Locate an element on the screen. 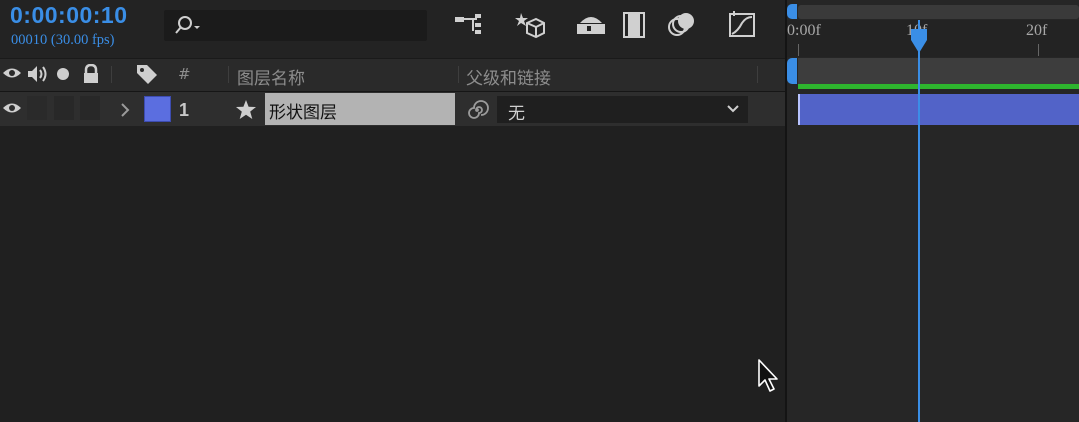 This screenshot has width=1079, height=422. column-header-layer-name: 图层名称 is located at coordinates (271, 76).